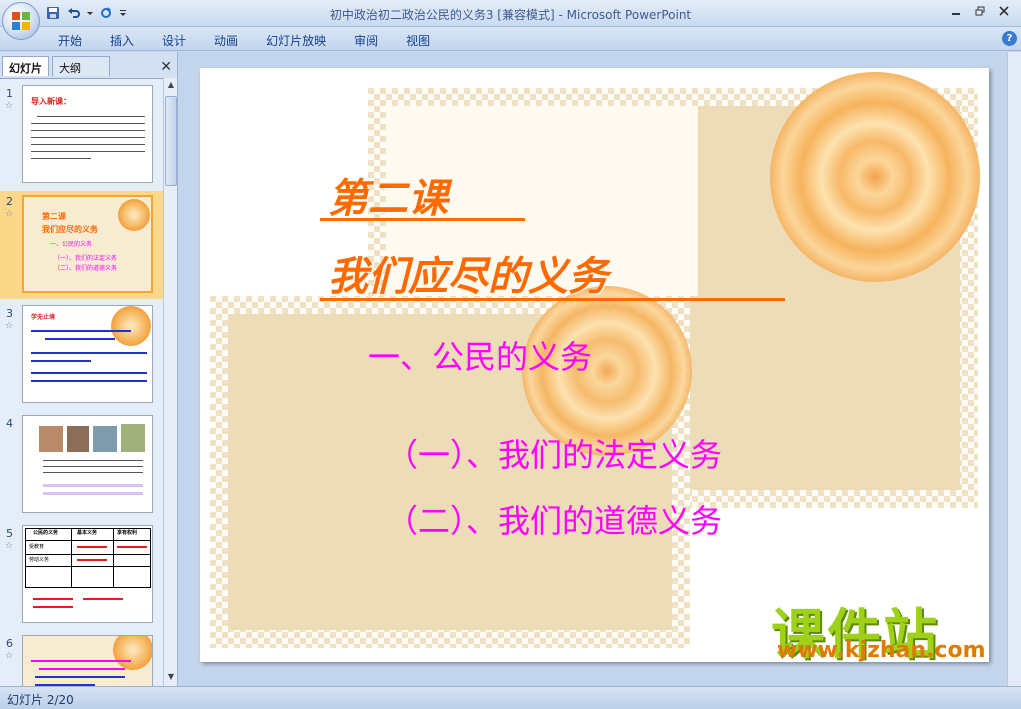 The height and width of the screenshot is (709, 1021). What do you see at coordinates (552, 299) in the screenshot?
I see `subtitle-underline` at bounding box center [552, 299].